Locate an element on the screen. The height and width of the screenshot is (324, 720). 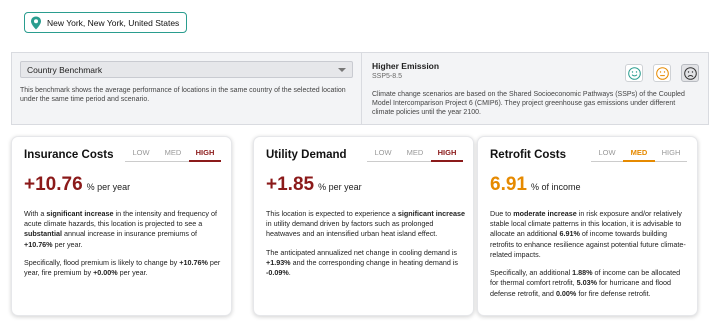
retrofit-level-tabs: LOW MED HIGH is located at coordinates (639, 154).